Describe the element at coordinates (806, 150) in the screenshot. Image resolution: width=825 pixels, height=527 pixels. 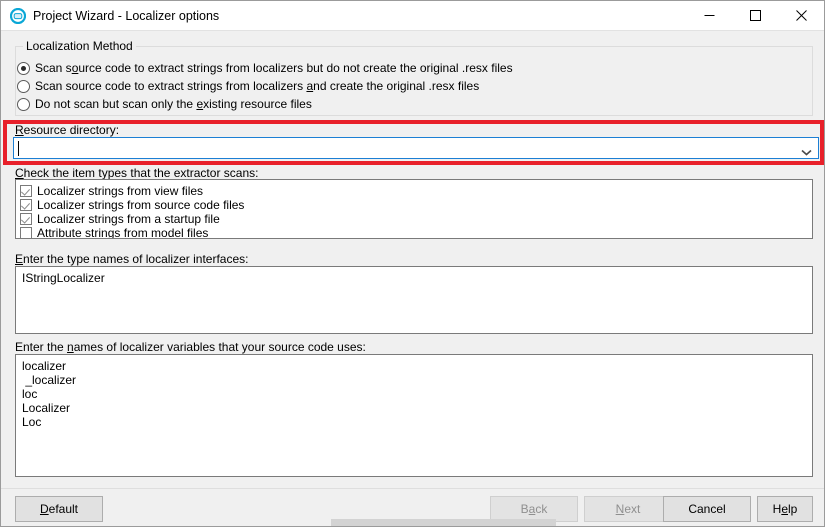
I see `chevron-down-icon` at that location.